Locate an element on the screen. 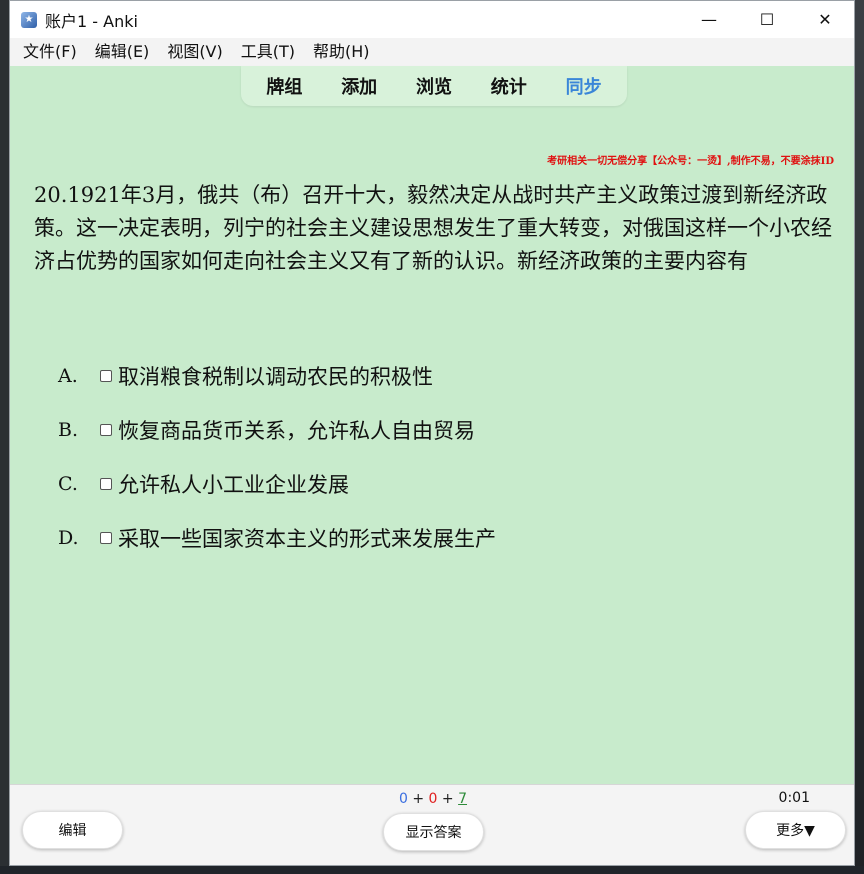 This screenshot has height=874, width=864. minimize-icon: — is located at coordinates (709, 19).